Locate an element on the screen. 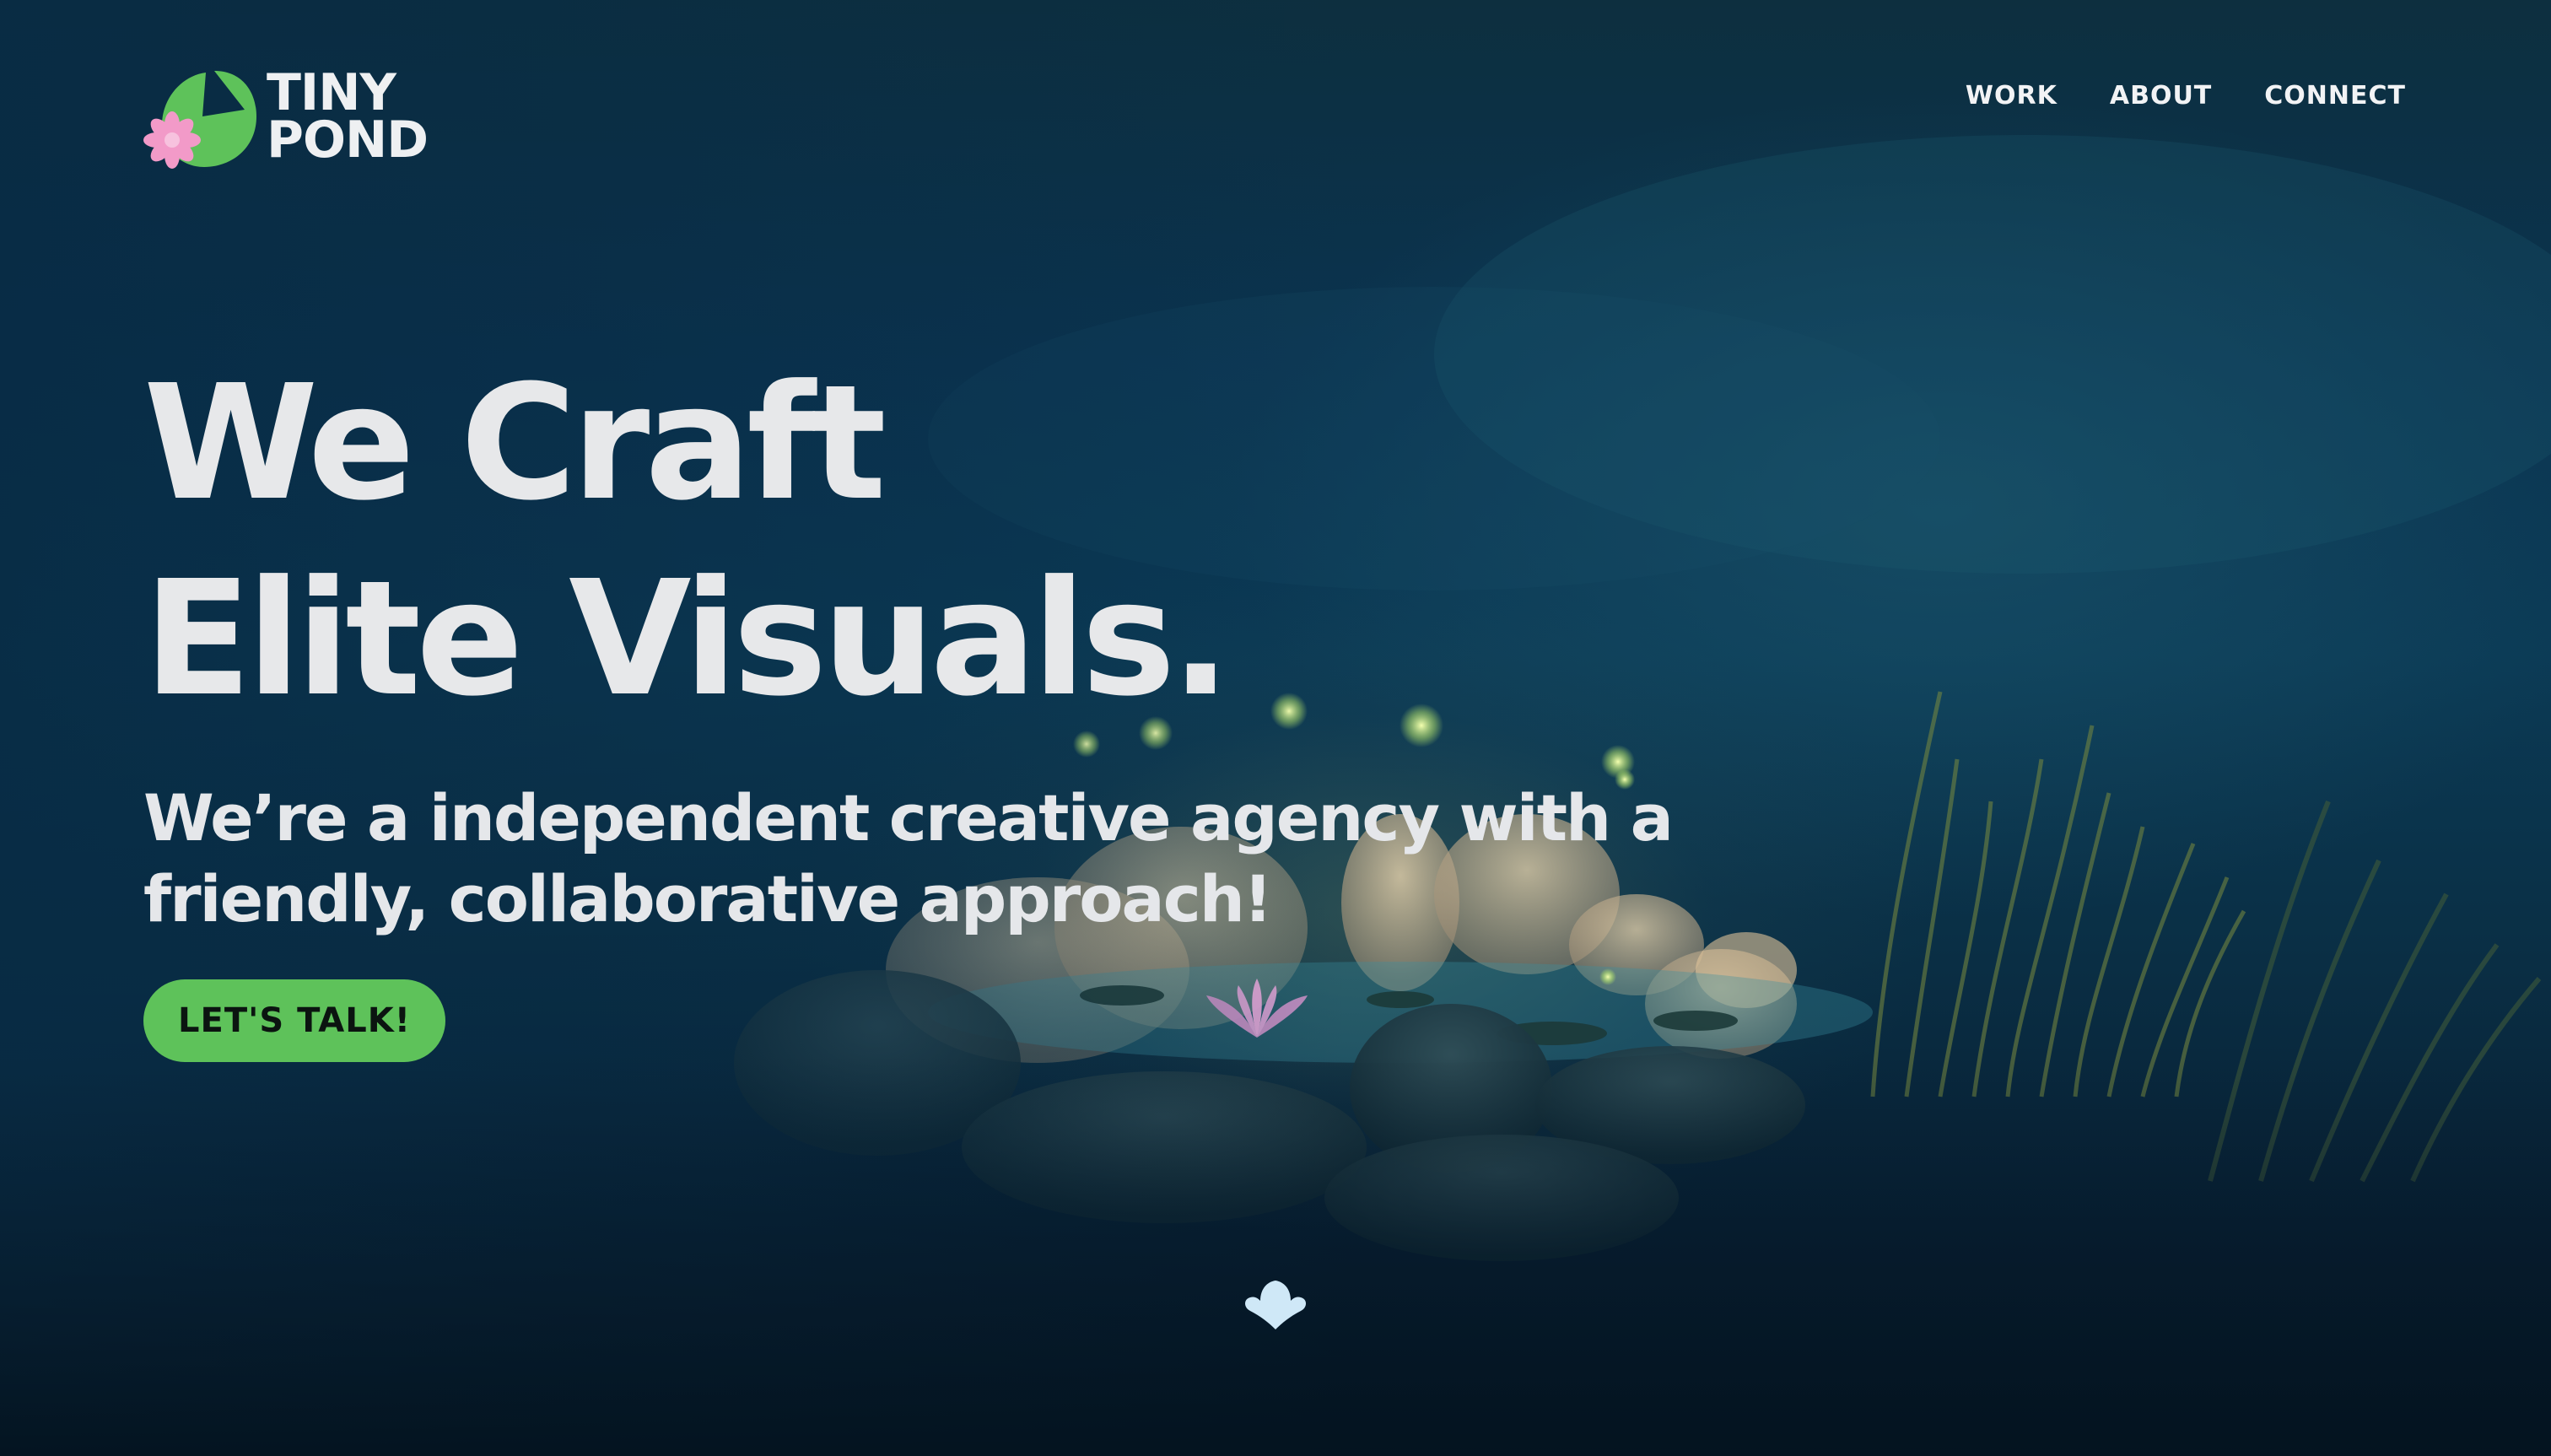  lets-talk-button: LET'S TALK! is located at coordinates (294, 1020).